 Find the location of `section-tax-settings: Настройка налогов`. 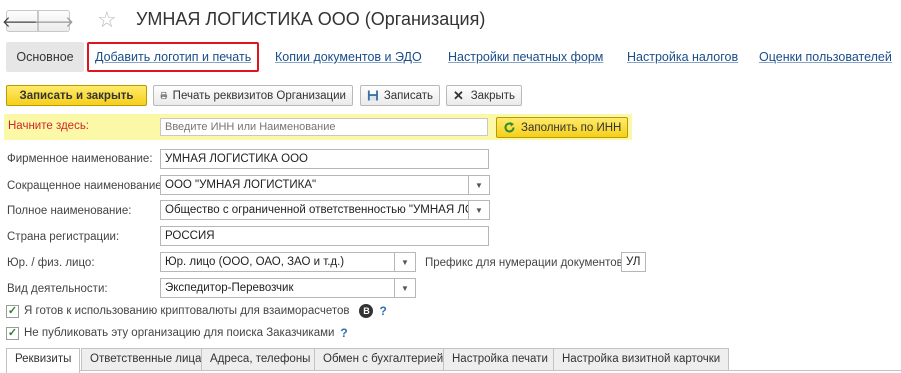

section-tax-settings: Настройка налогов is located at coordinates (682, 57).